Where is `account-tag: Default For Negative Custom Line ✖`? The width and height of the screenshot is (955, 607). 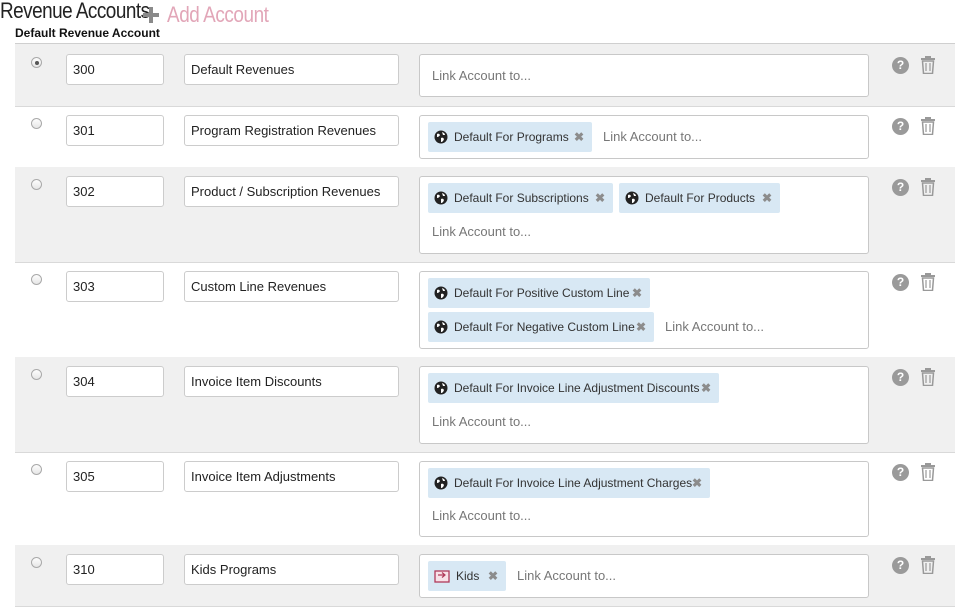 account-tag: Default For Negative Custom Line ✖ is located at coordinates (541, 327).